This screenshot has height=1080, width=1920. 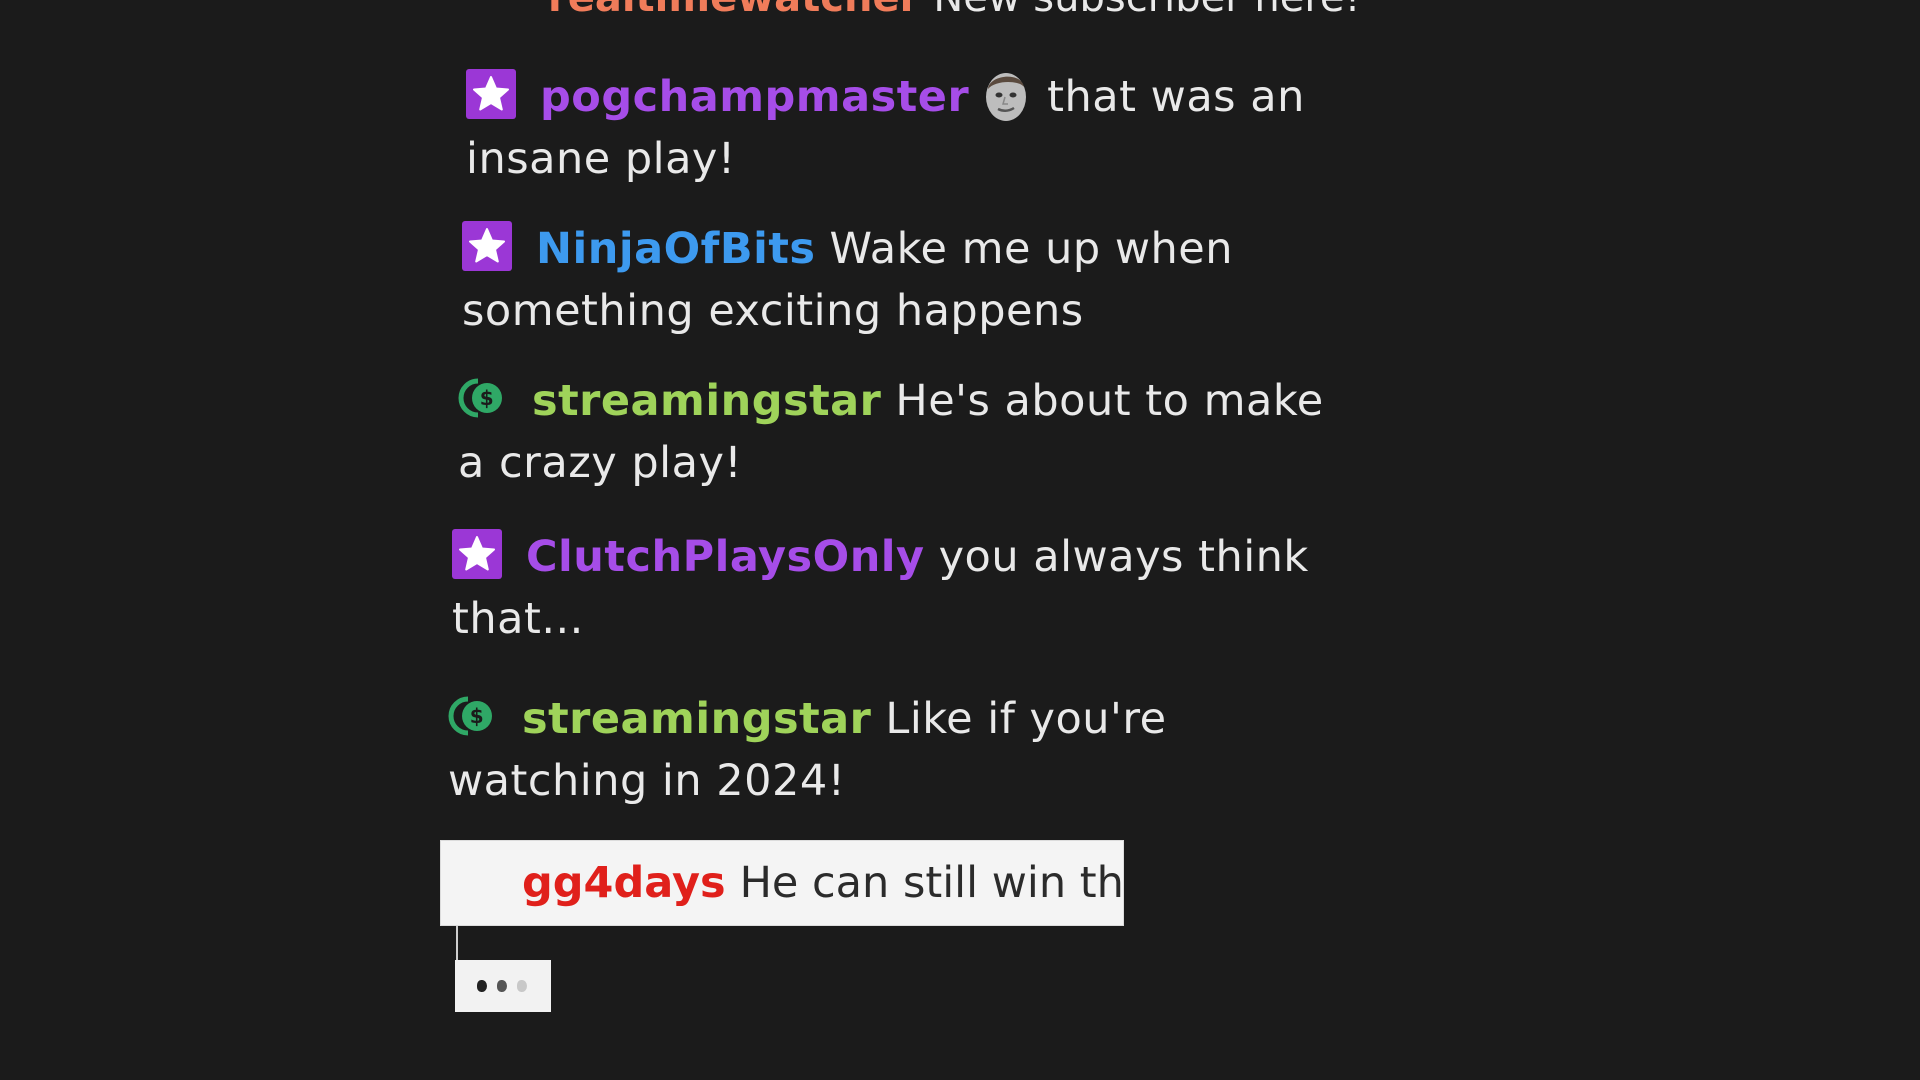 What do you see at coordinates (733, 10) in the screenshot?
I see `chat-username: realtimewatcher` at bounding box center [733, 10].